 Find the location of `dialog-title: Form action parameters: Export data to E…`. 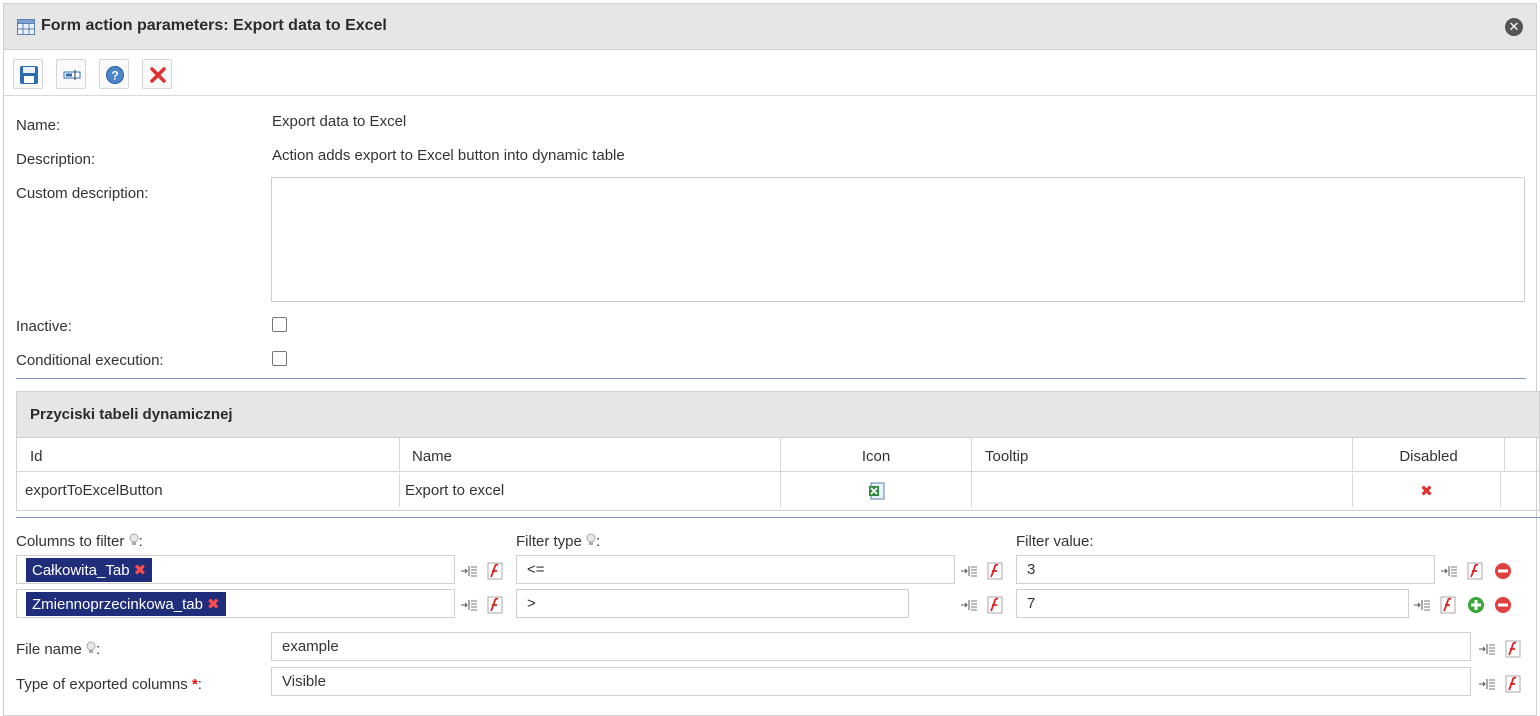

dialog-title: Form action parameters: Export data to E… is located at coordinates (214, 25).